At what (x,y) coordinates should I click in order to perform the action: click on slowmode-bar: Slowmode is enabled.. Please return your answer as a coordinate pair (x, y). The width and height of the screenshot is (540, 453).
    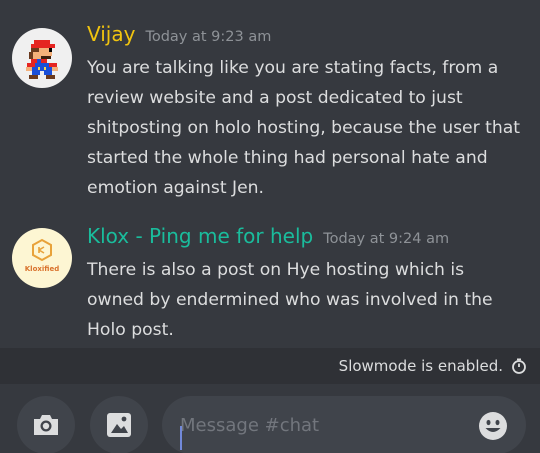
    Looking at the image, I should click on (270, 366).